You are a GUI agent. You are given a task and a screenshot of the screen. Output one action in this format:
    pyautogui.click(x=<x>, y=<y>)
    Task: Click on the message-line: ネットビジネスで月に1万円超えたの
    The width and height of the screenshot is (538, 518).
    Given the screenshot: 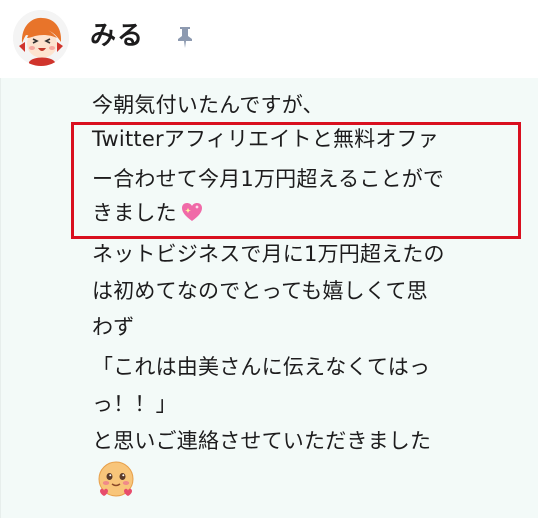 What is the action you would take?
    pyautogui.click(x=268, y=254)
    